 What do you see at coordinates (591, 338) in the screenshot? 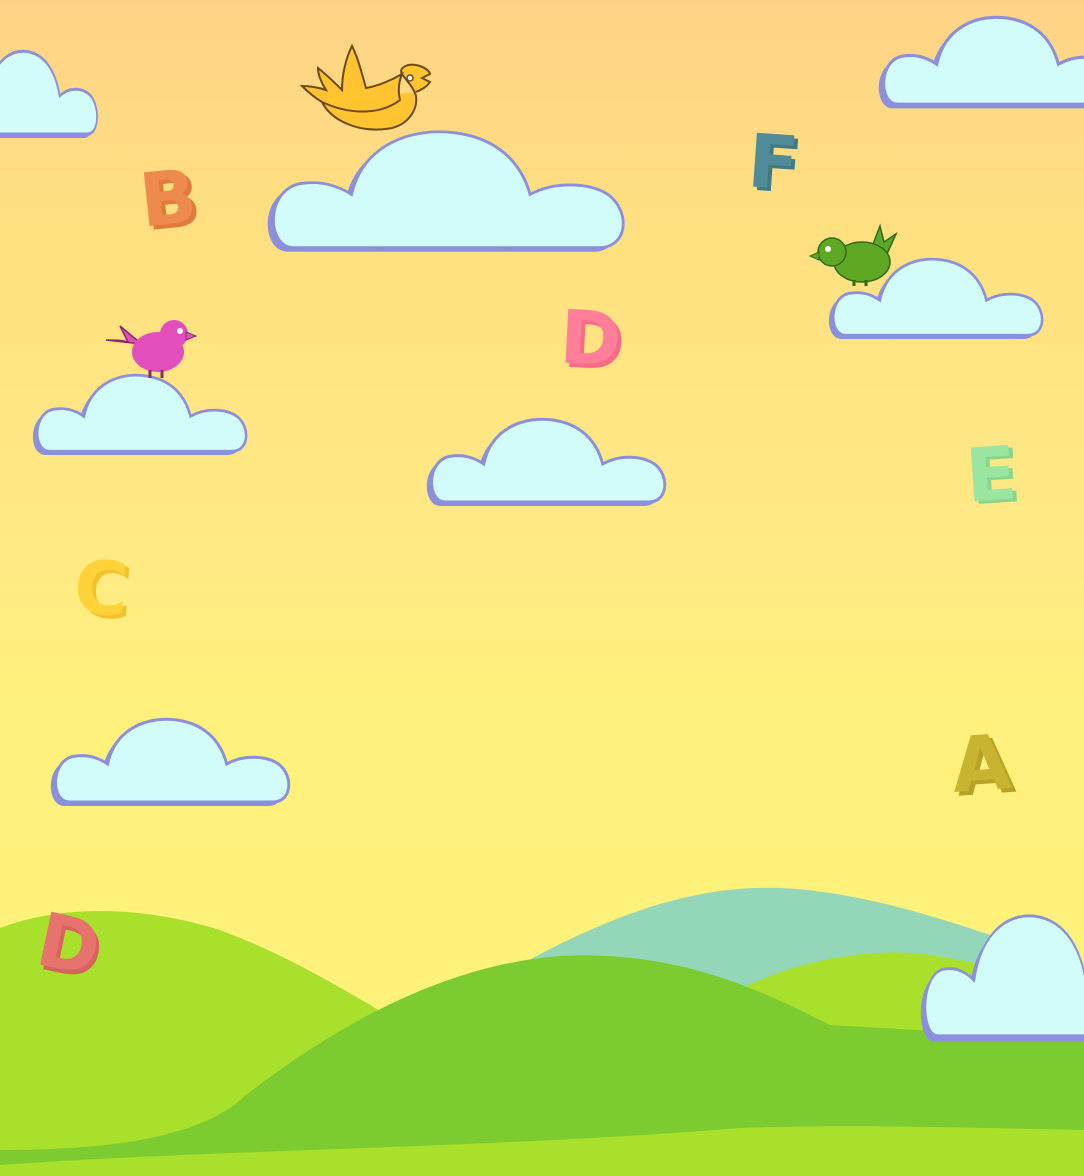
I see `letter-d-top: D` at bounding box center [591, 338].